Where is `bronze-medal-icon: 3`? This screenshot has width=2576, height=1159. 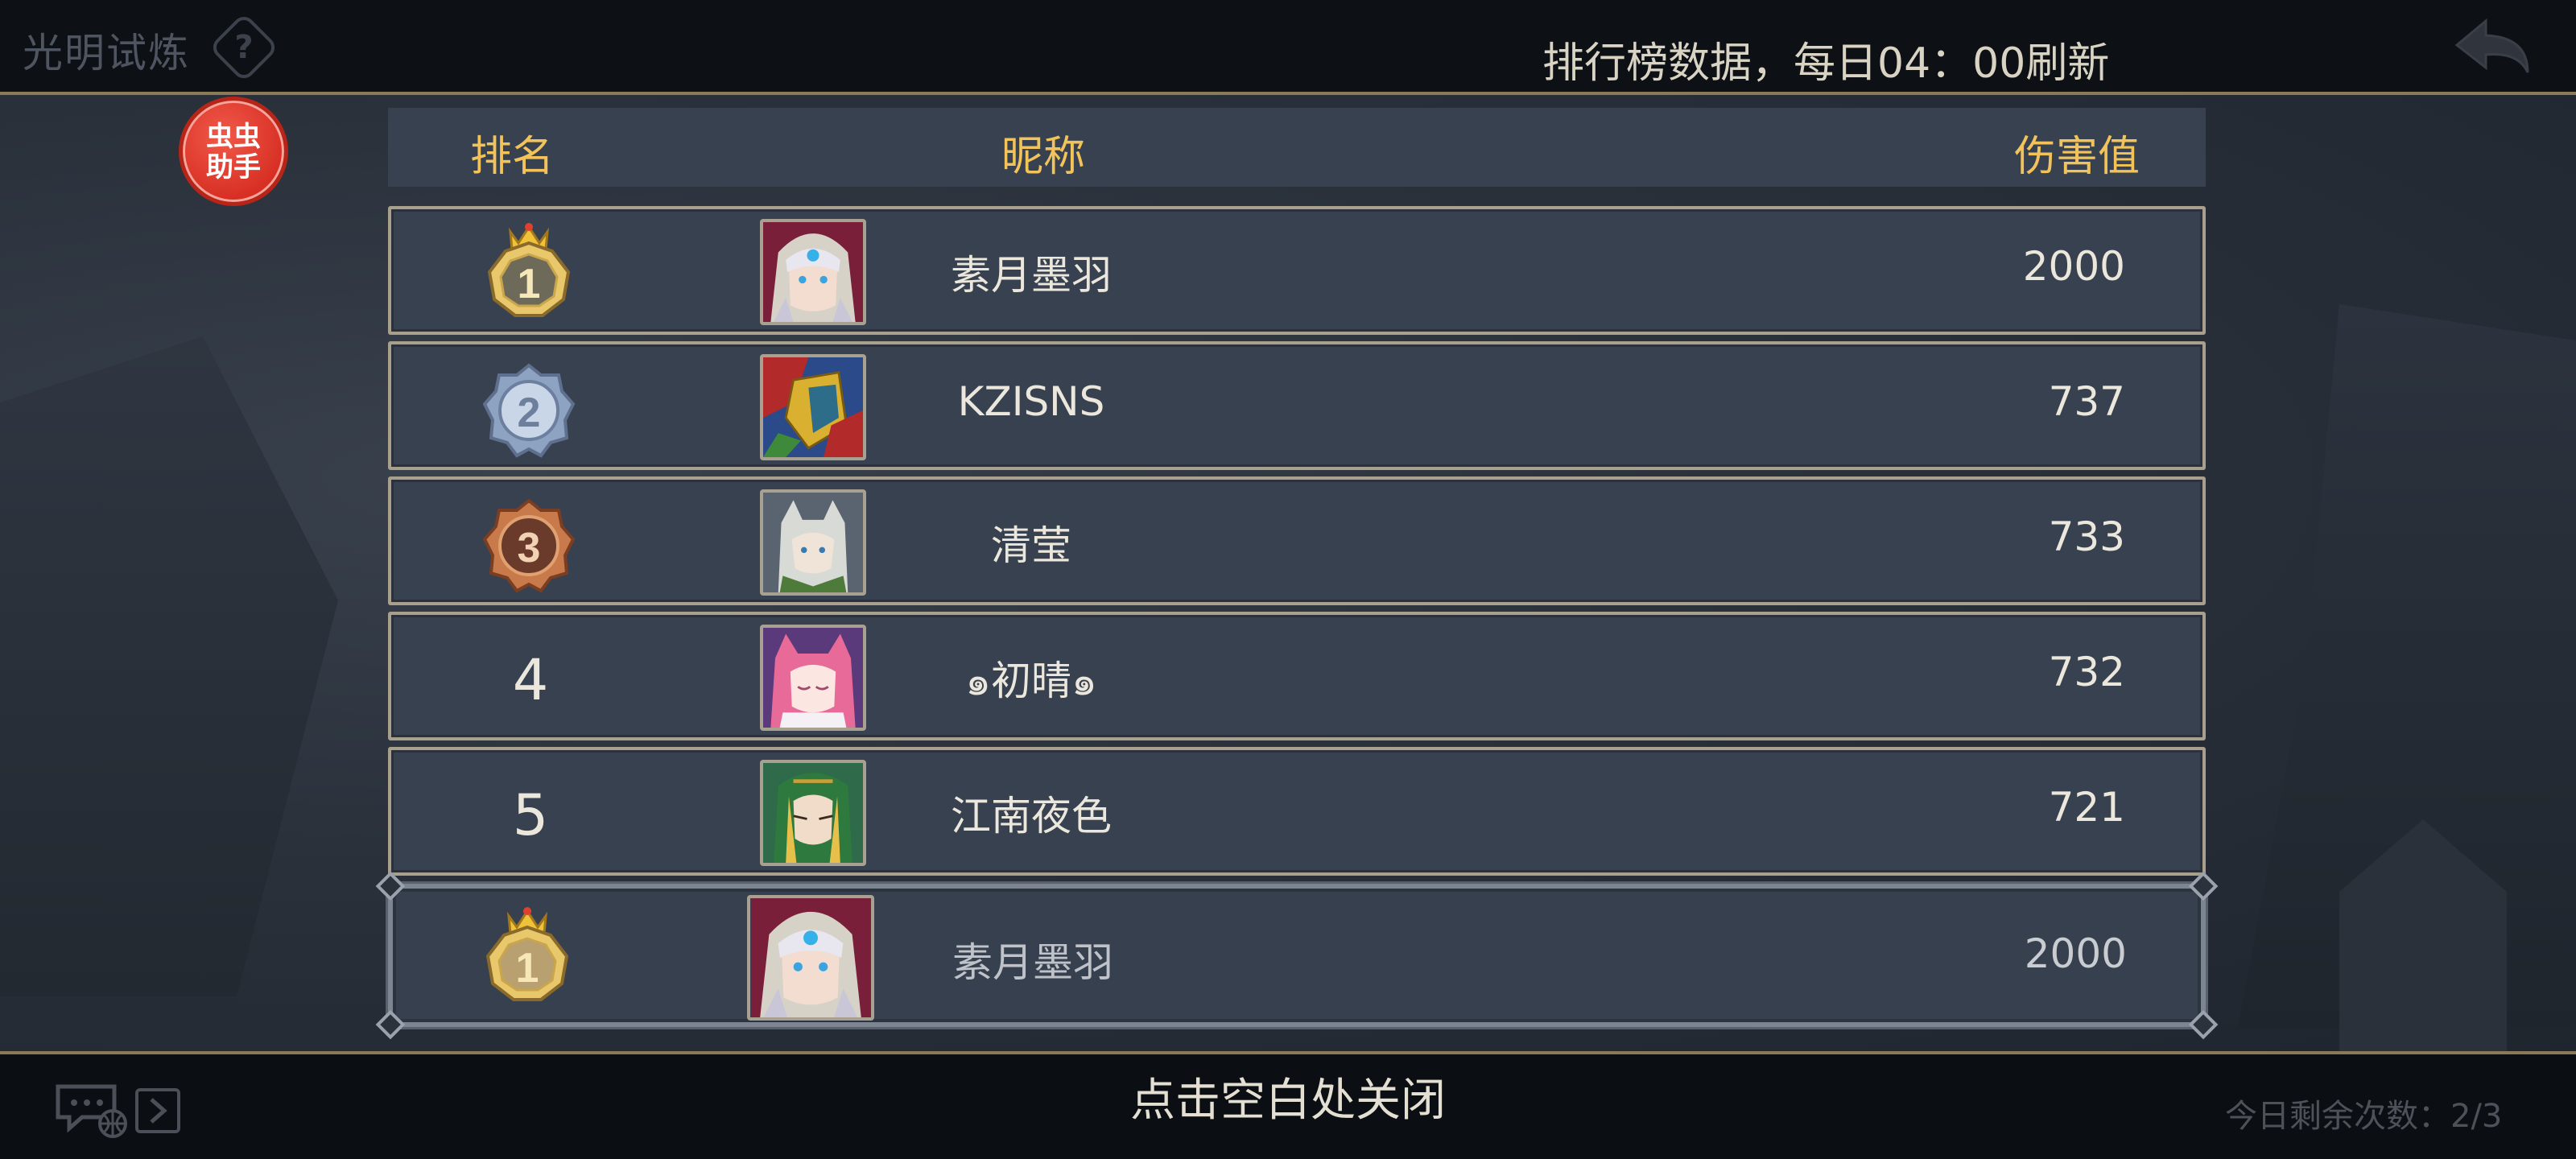 bronze-medal-icon: 3 is located at coordinates (529, 545).